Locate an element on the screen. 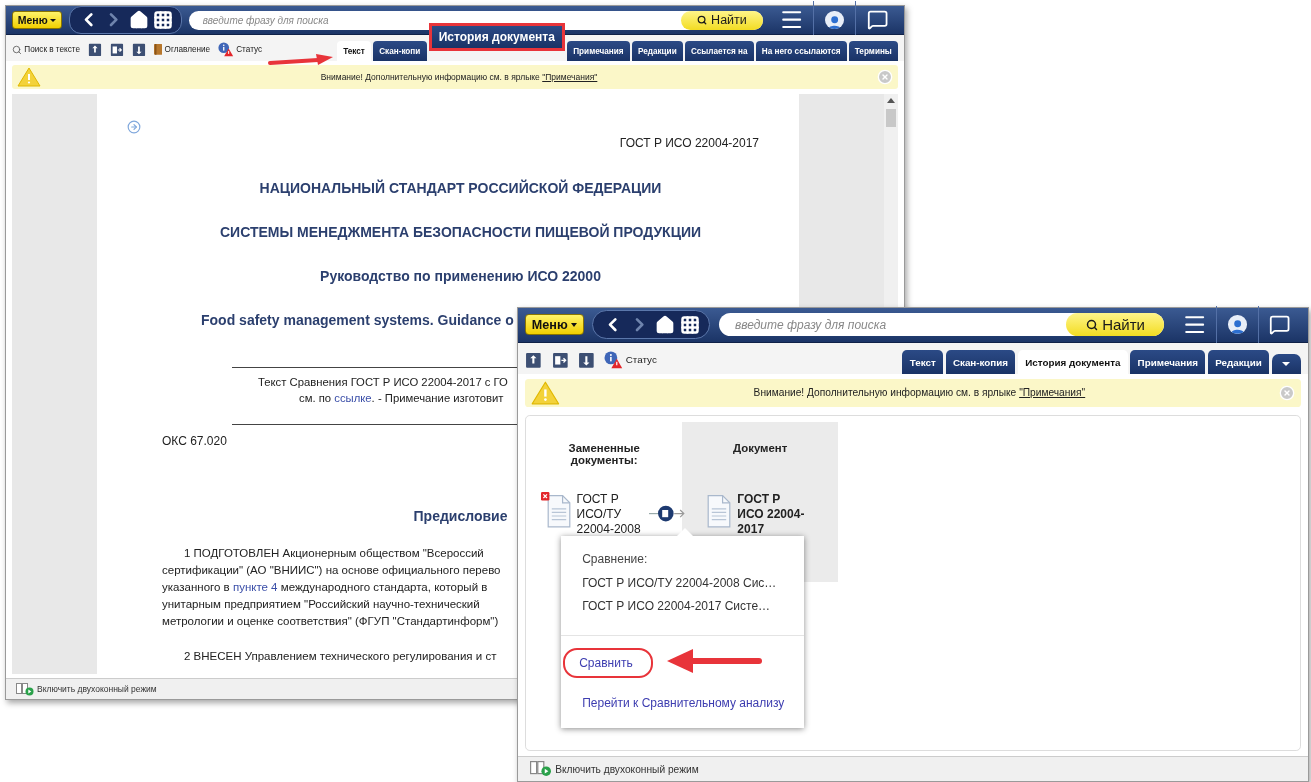 The width and height of the screenshot is (1311, 782). popup-link: Перейти к Сравнительному анализу is located at coordinates (683, 702).